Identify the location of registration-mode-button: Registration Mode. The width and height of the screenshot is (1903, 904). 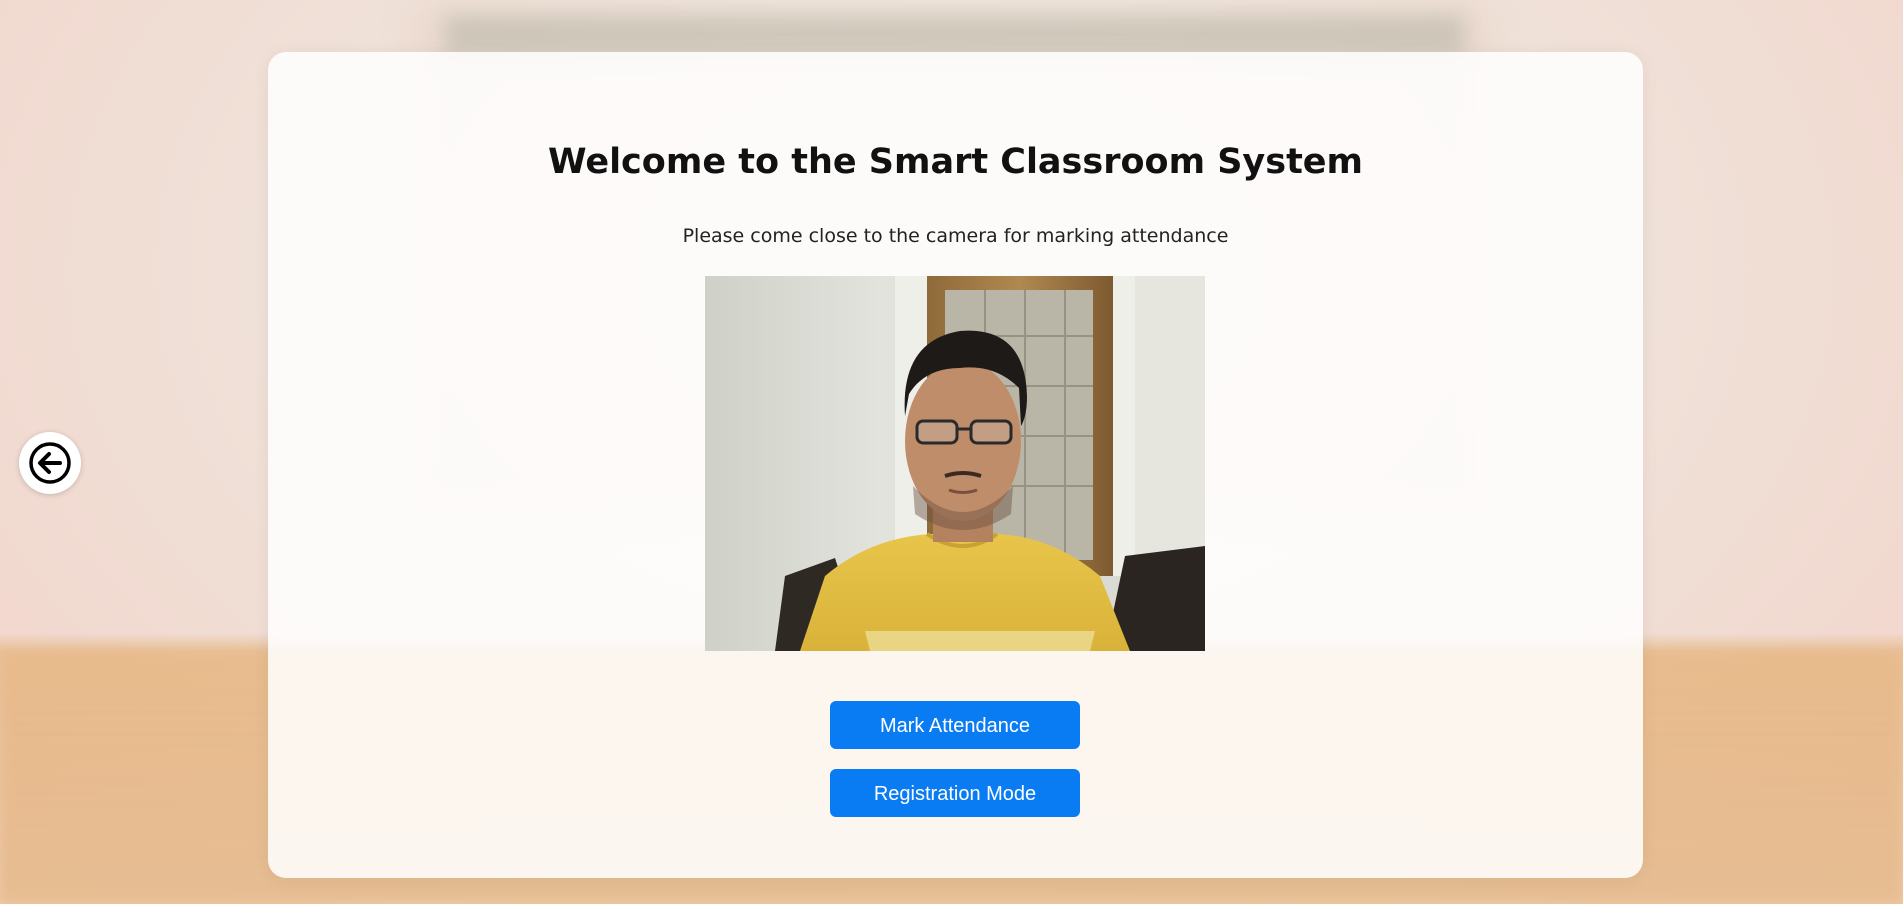
(955, 793).